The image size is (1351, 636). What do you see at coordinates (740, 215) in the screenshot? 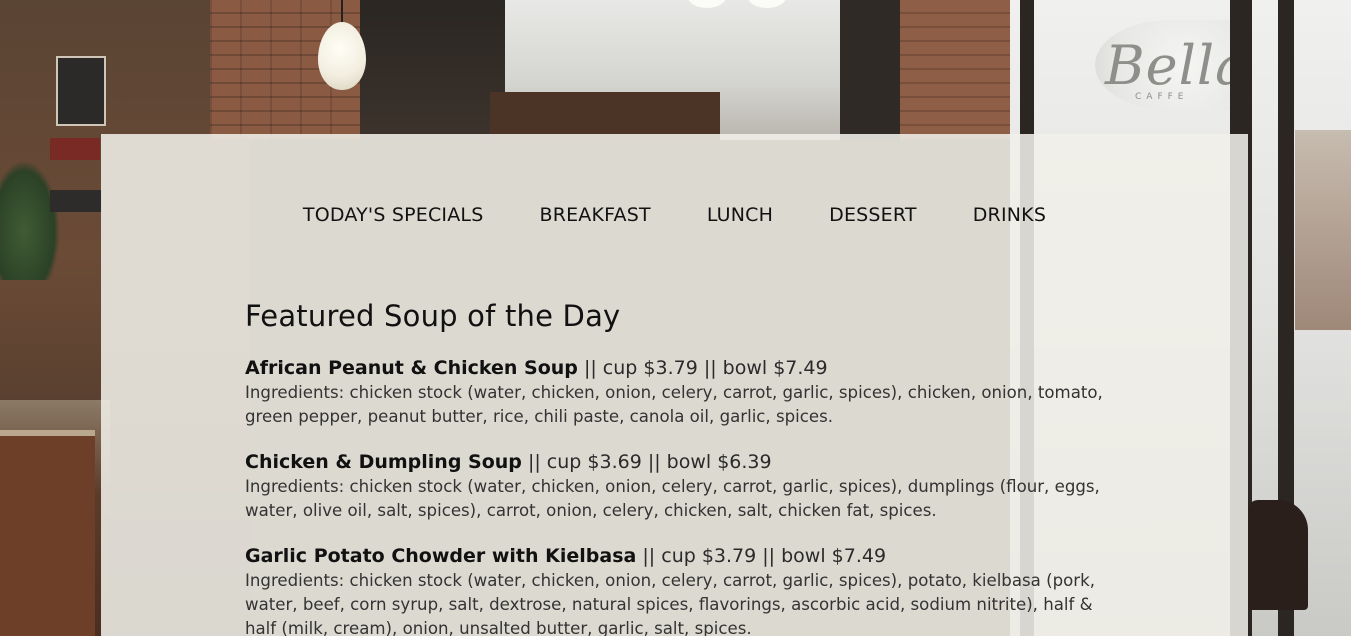
I see `nav-lunch: LUNCH` at bounding box center [740, 215].